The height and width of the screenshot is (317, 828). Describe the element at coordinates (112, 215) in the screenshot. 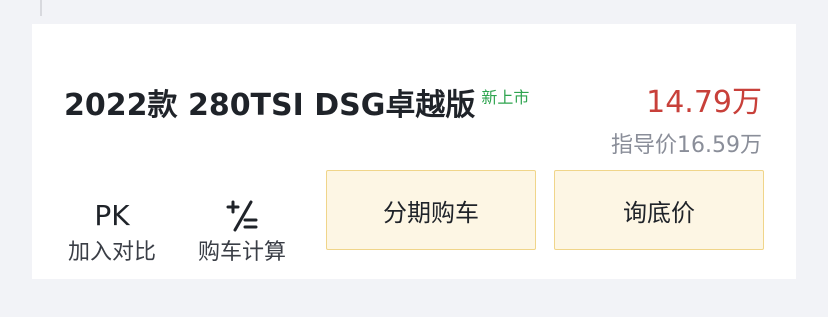

I see `pk-icon: PK` at that location.